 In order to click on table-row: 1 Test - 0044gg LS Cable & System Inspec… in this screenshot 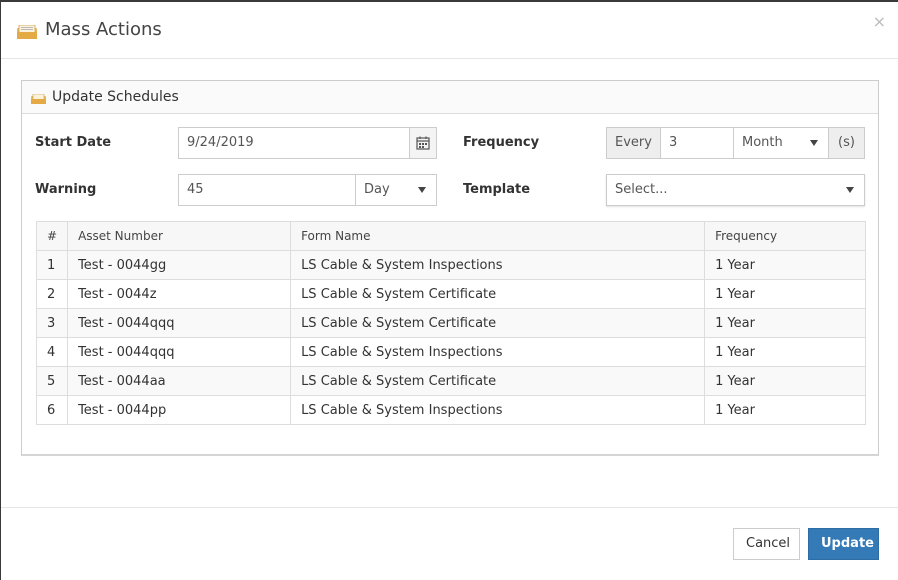, I will do `click(450, 265)`.